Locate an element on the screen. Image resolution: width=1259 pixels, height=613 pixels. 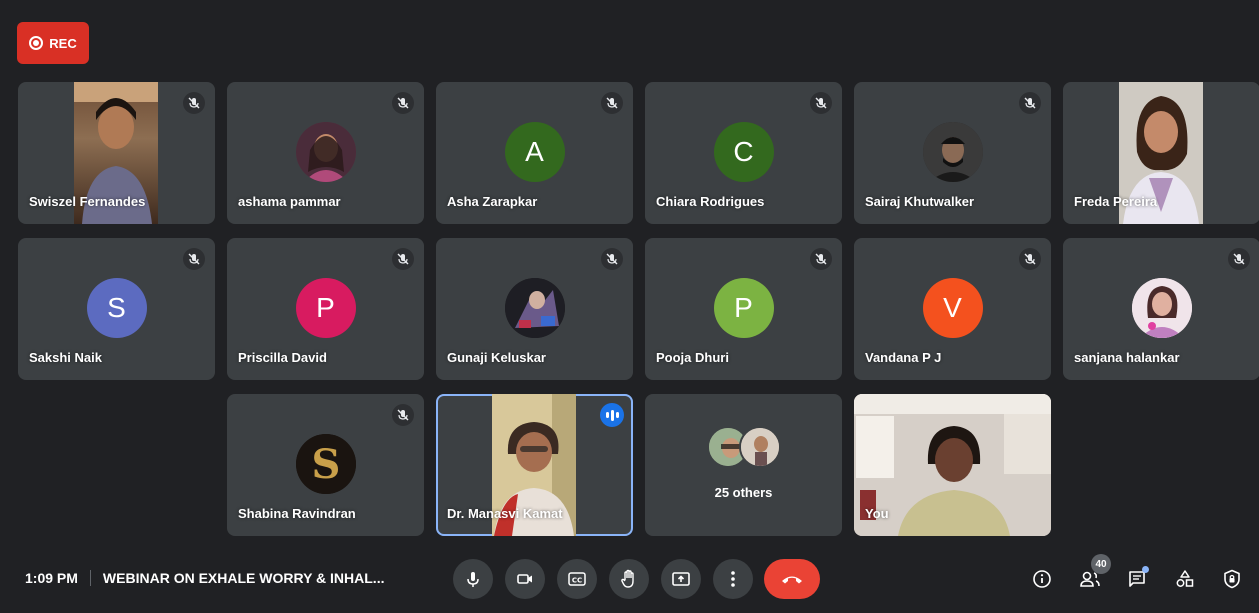
chat-button is located at coordinates (1137, 579).